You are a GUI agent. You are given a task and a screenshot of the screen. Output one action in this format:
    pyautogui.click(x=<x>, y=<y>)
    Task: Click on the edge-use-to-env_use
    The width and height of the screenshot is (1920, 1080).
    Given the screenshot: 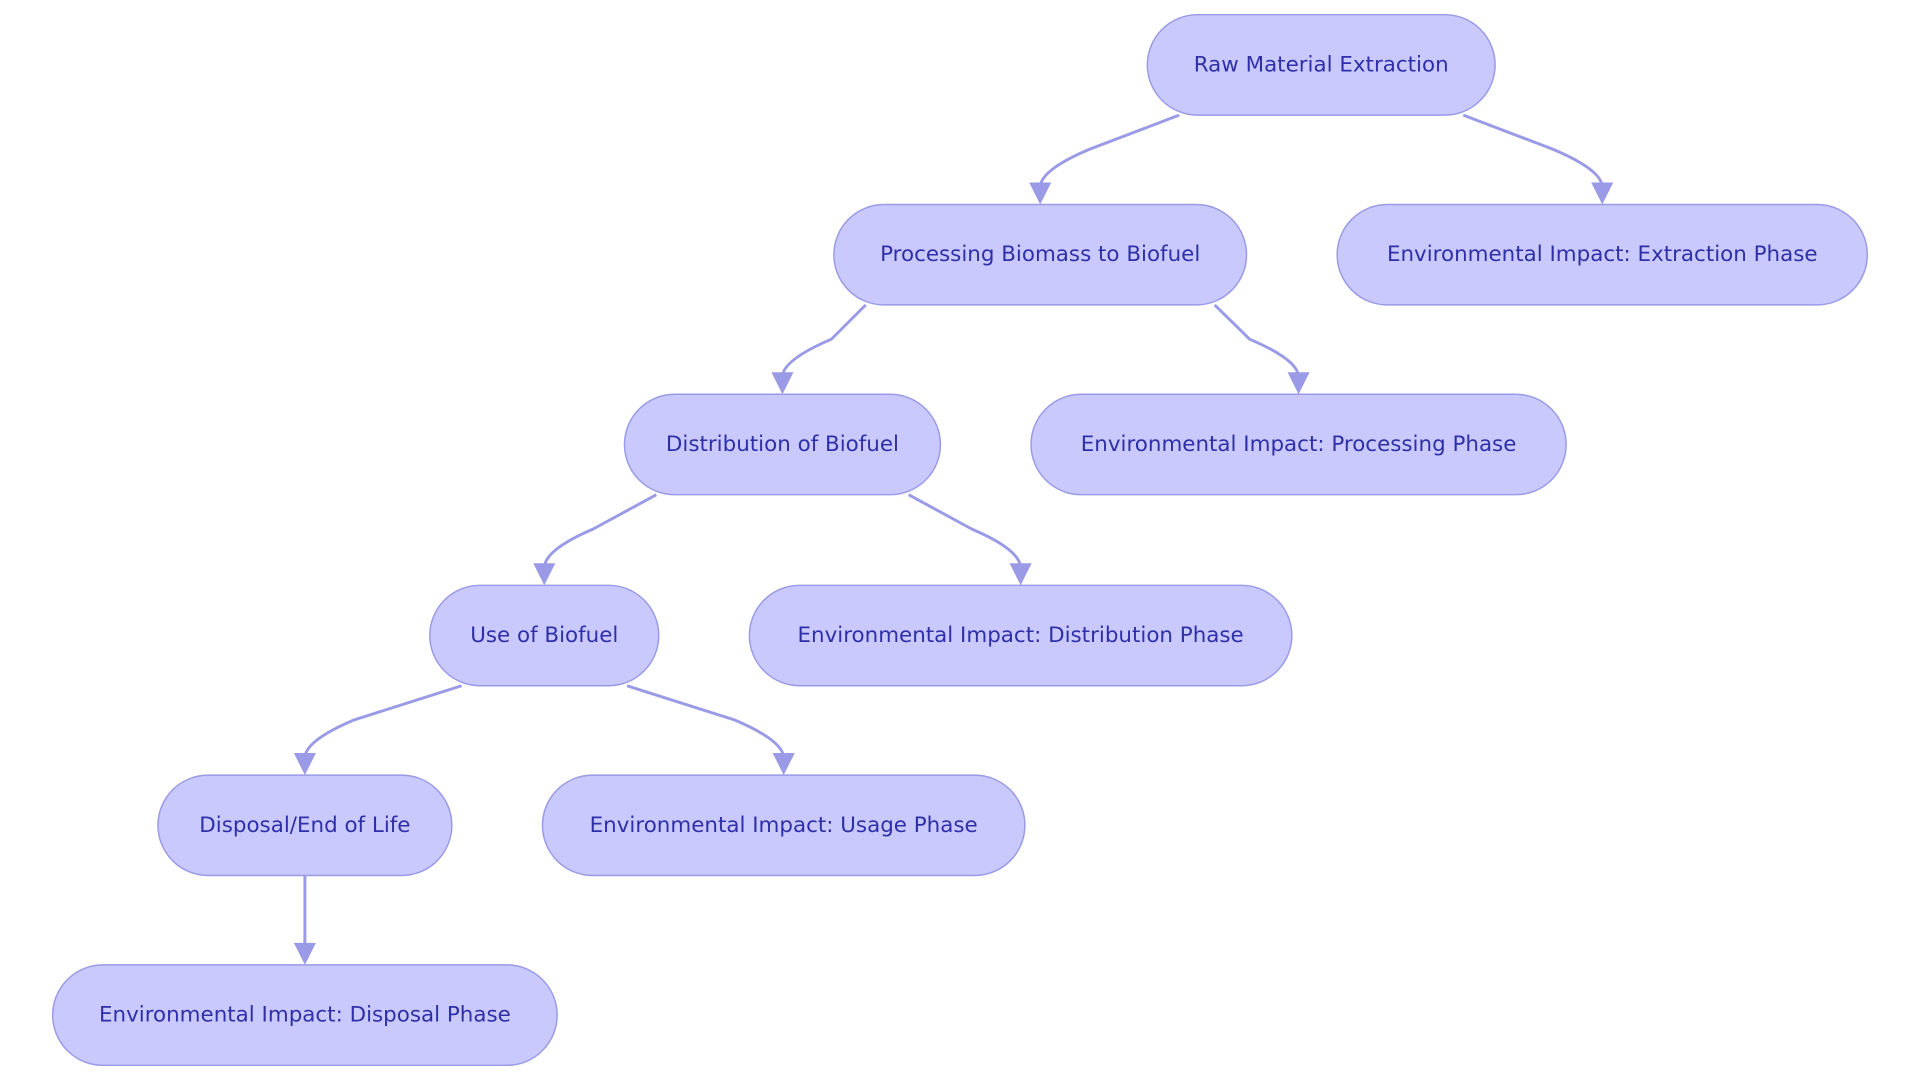 What is the action you would take?
    pyautogui.click(x=706, y=721)
    